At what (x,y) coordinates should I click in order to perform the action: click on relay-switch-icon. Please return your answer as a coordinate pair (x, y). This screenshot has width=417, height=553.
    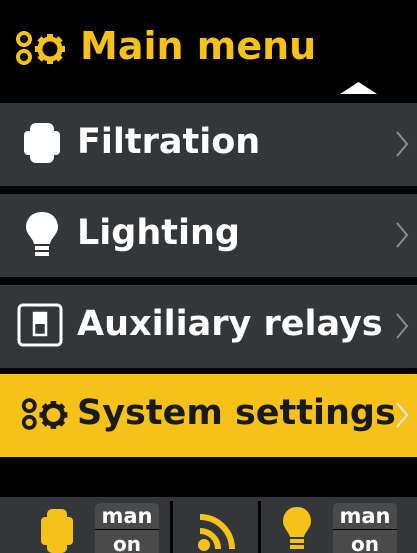
    Looking at the image, I should click on (40, 325).